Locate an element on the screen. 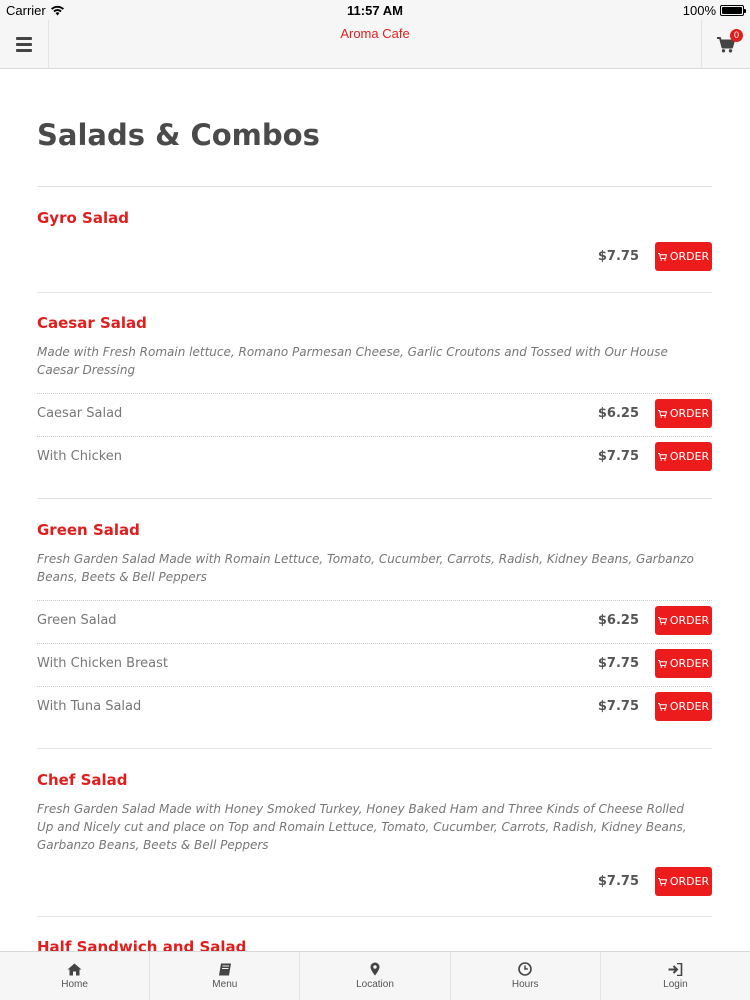 This screenshot has width=750, height=1000. tab-label: Hours is located at coordinates (525, 984).